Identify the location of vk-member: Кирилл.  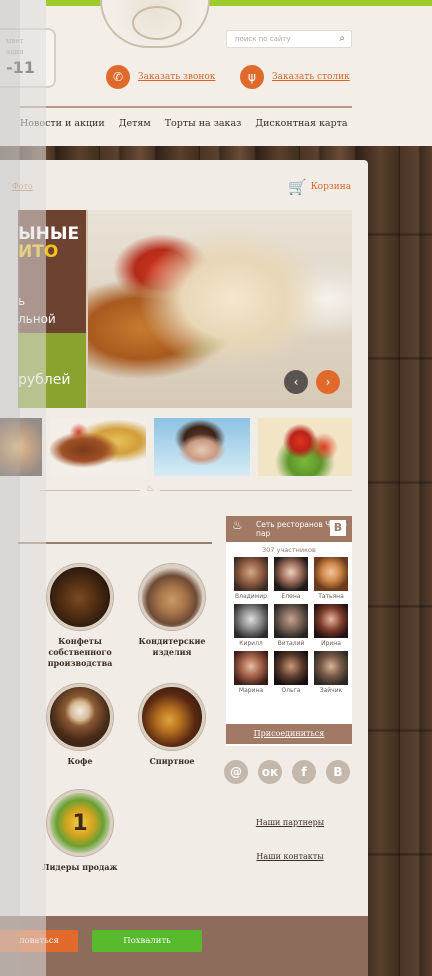
(251, 625).